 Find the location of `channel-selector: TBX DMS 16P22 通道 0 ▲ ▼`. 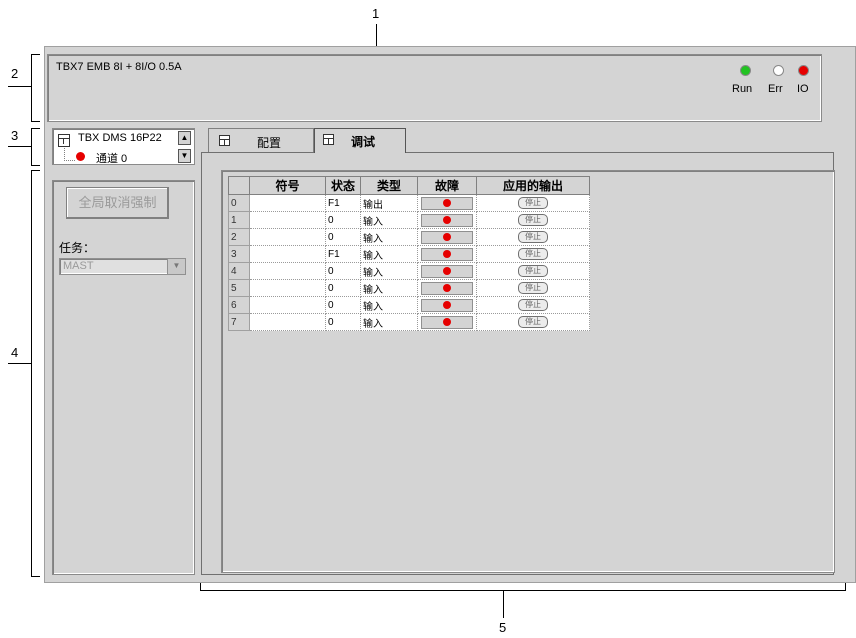

channel-selector: TBX DMS 16P22 通道 0 ▲ ▼ is located at coordinates (123, 146).